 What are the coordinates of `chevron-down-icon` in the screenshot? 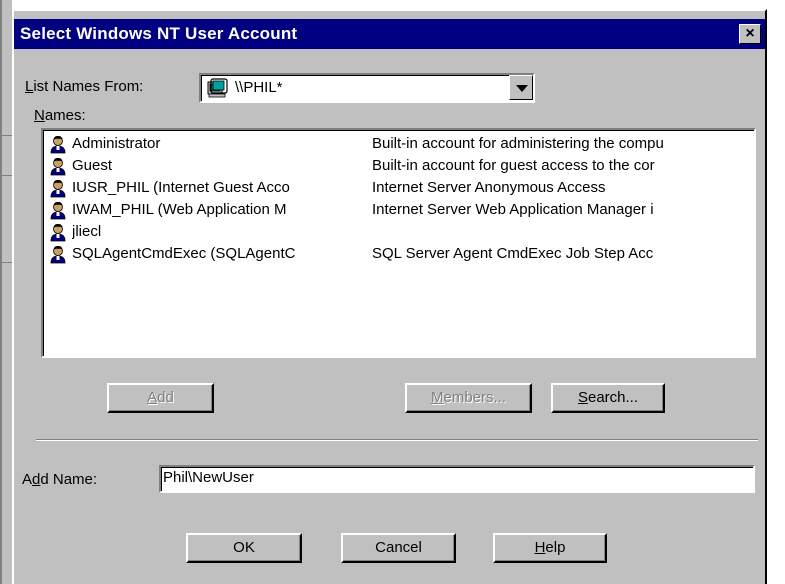 It's located at (522, 88).